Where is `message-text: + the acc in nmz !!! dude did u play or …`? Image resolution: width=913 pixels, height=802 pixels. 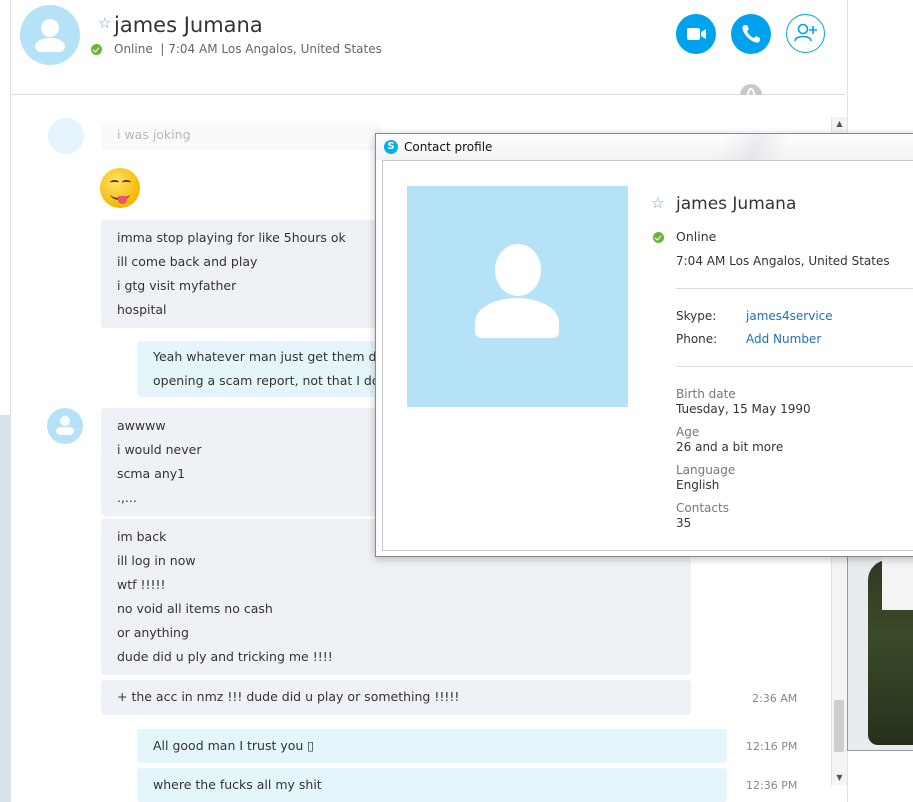
message-text: + the acc in nmz !!! dude did u play or … is located at coordinates (288, 696).